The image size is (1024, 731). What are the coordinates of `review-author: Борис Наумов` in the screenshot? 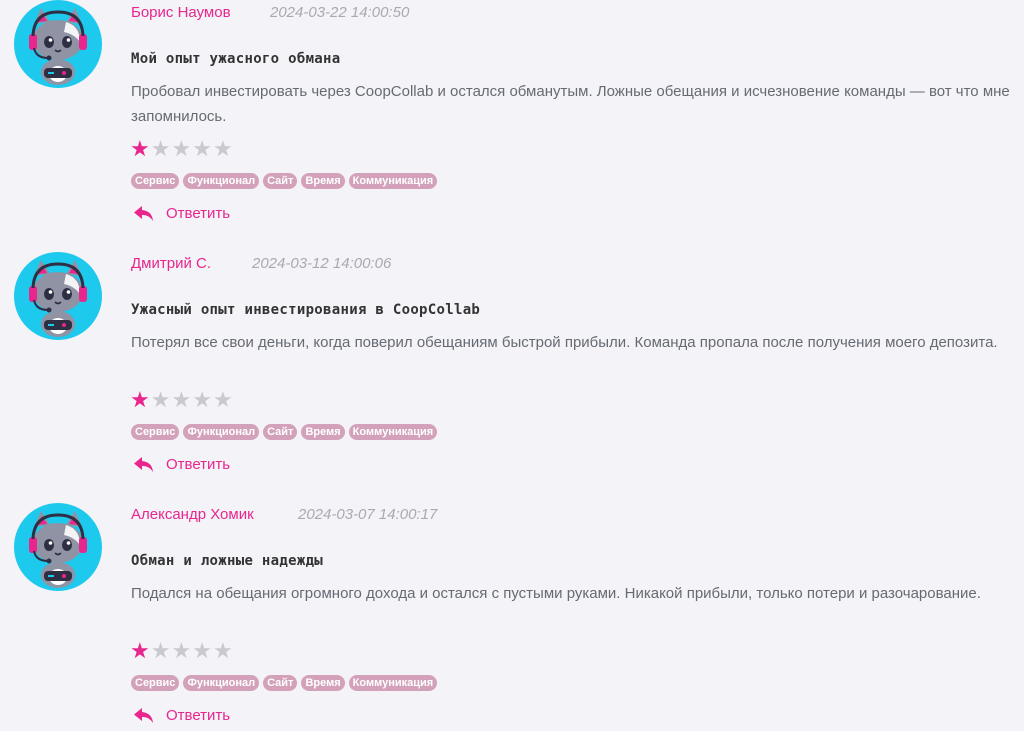 It's located at (181, 12).